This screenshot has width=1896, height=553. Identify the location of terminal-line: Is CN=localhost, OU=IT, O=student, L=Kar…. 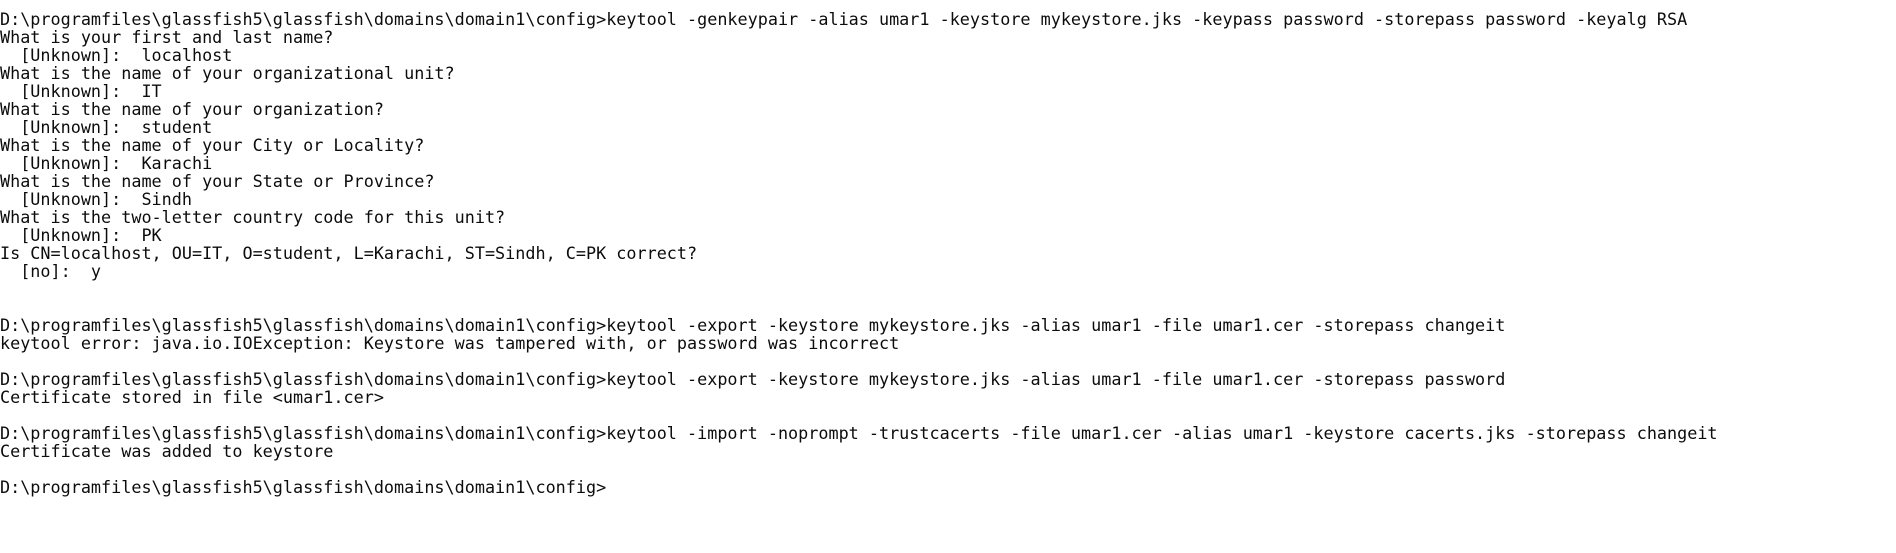
(349, 253).